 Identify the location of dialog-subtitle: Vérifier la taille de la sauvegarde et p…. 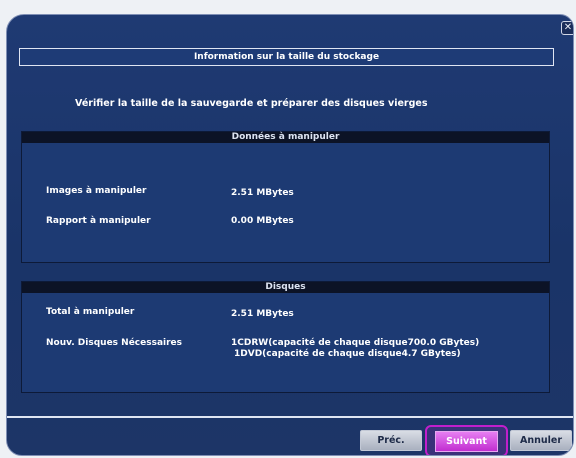
(251, 103).